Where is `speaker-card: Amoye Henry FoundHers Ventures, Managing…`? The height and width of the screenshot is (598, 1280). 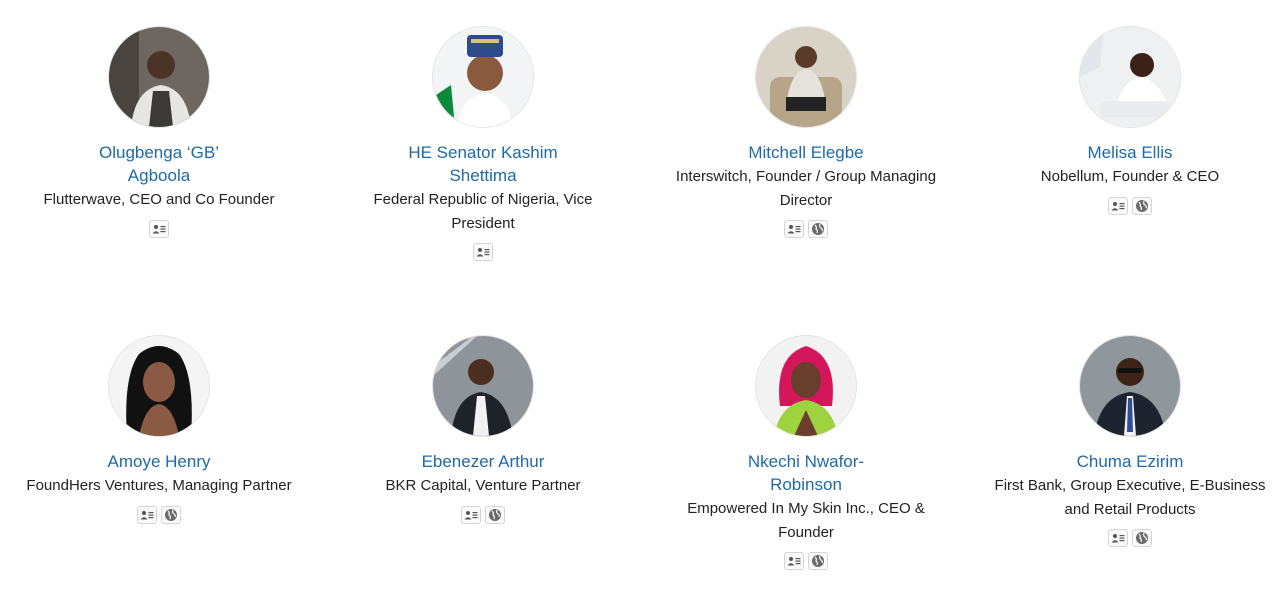 speaker-card: Amoye Henry FoundHers Ventures, Managing… is located at coordinates (159, 429).